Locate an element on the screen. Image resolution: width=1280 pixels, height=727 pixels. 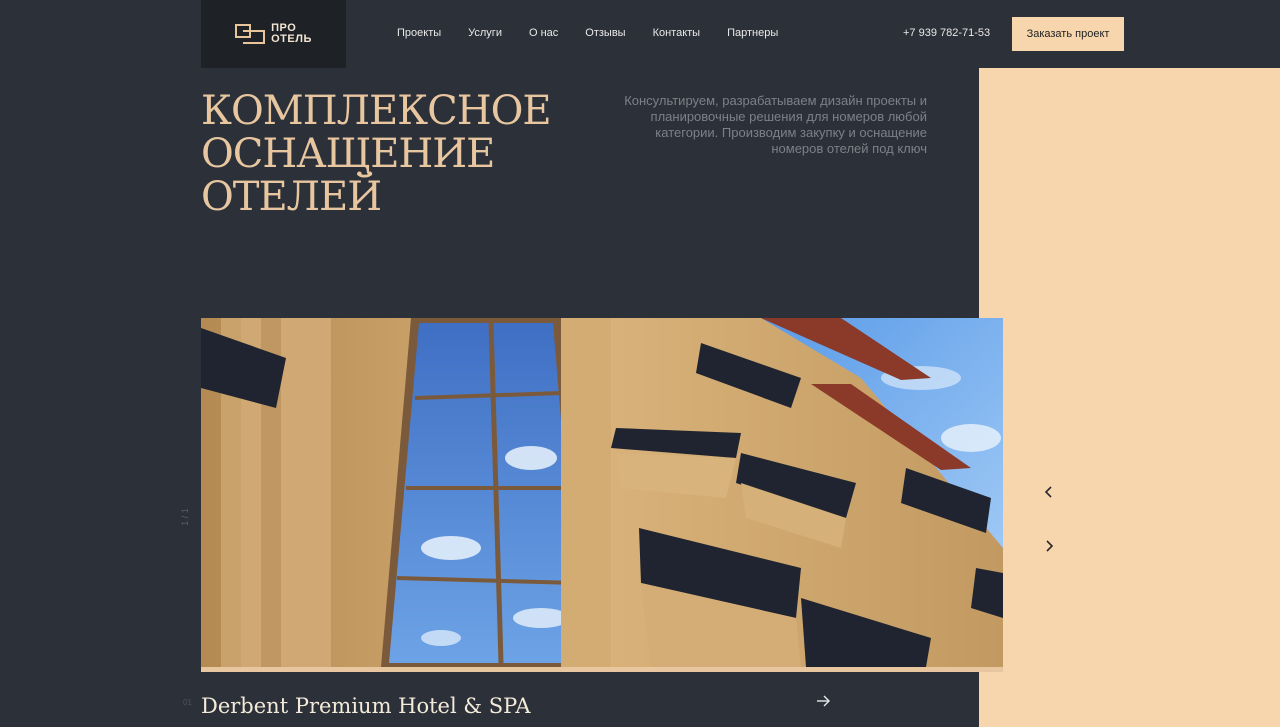
nav-item-about: О нас is located at coordinates (543, 33).